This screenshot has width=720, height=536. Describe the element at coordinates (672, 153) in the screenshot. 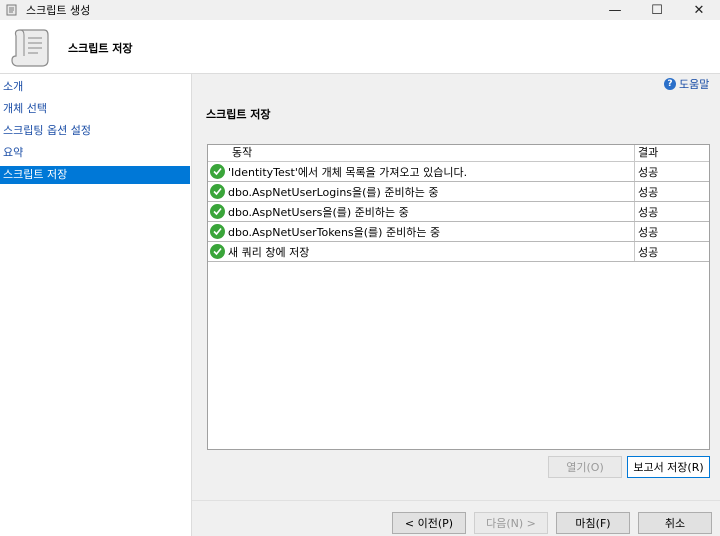

I see `column-header-result: 결과` at that location.